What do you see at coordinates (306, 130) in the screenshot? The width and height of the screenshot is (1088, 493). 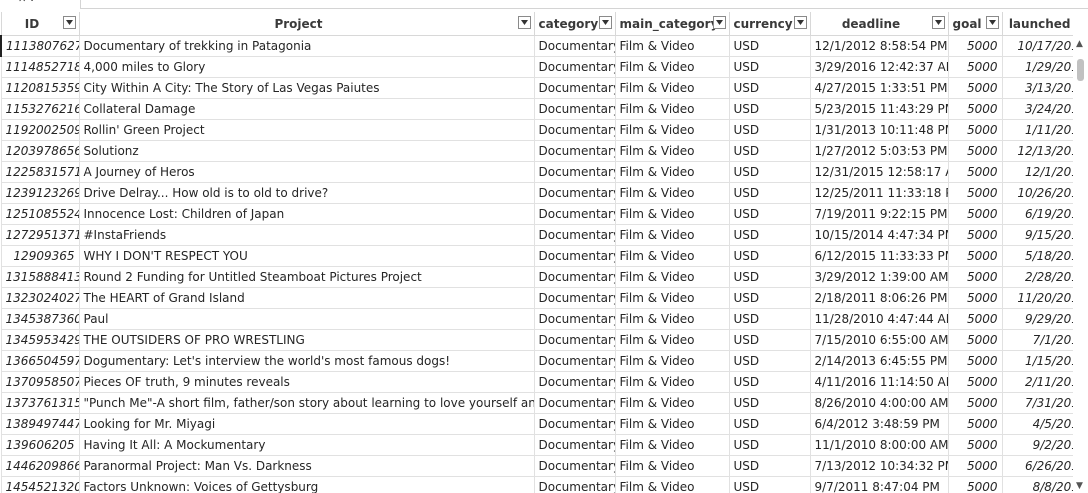 I see `project-cell: Rollin' Green Project` at bounding box center [306, 130].